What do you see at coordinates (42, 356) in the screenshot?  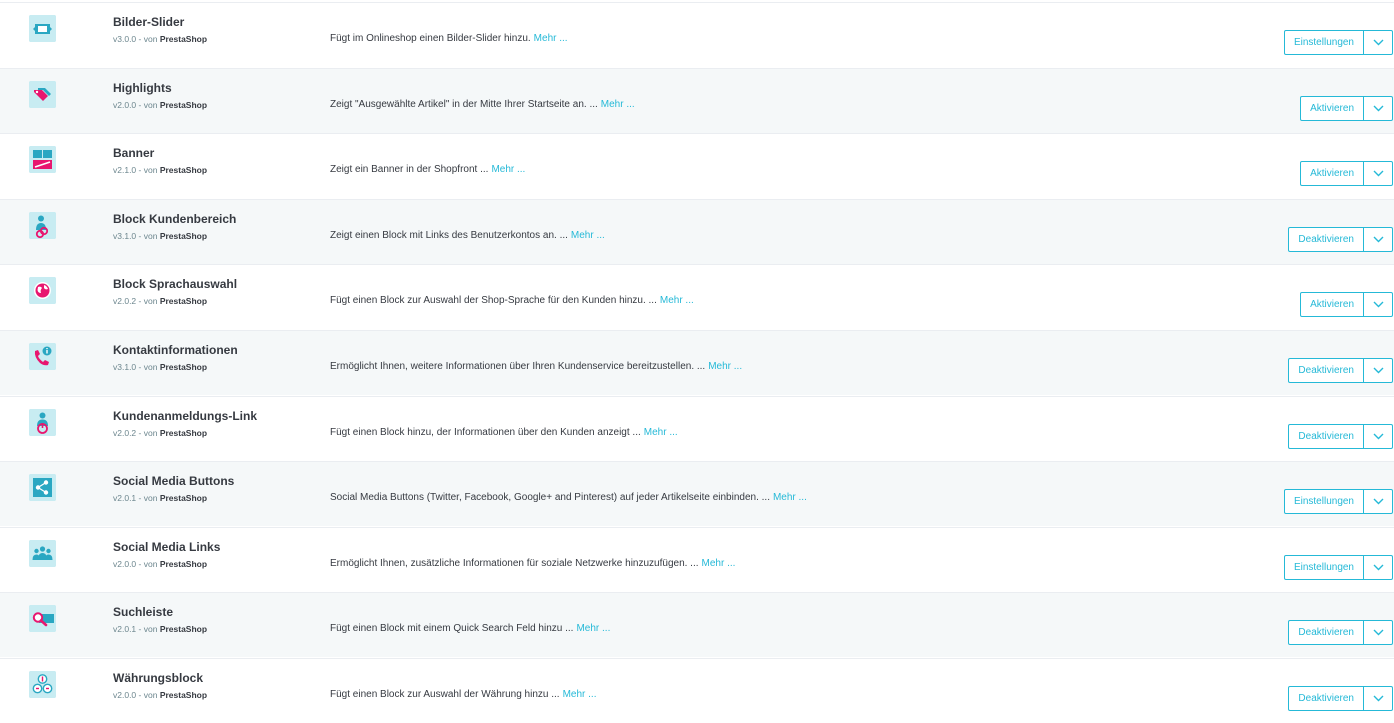 I see `phone-info-icon` at bounding box center [42, 356].